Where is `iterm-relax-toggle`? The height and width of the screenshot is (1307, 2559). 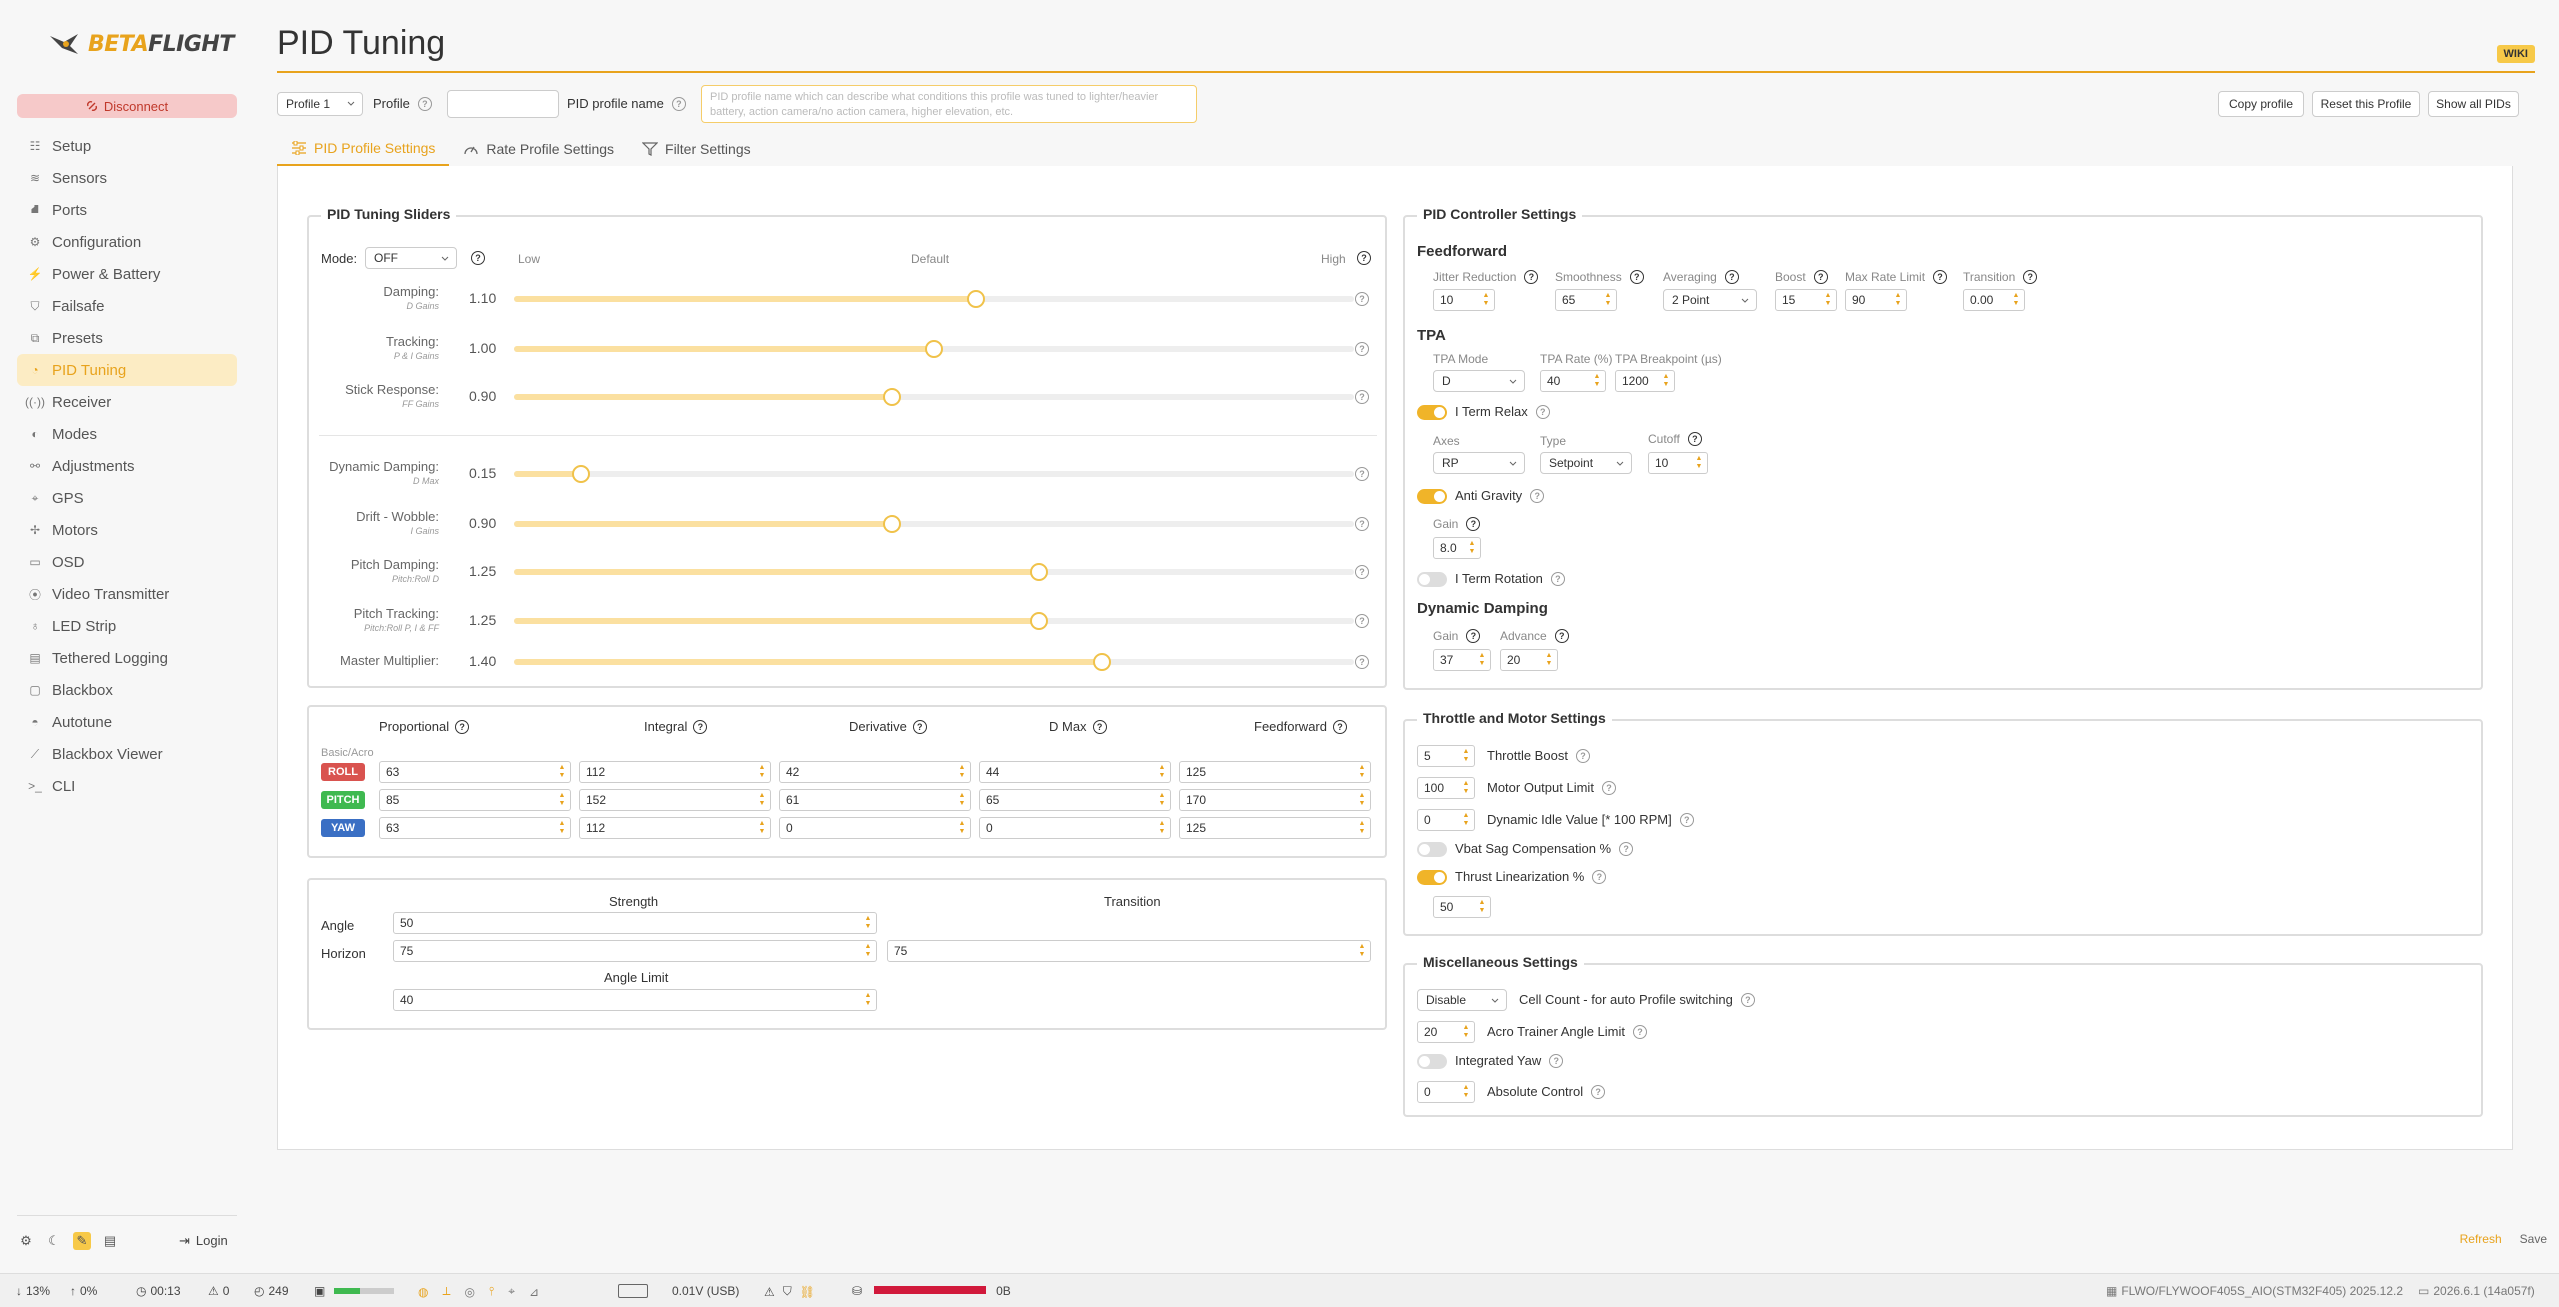 iterm-relax-toggle is located at coordinates (1432, 412).